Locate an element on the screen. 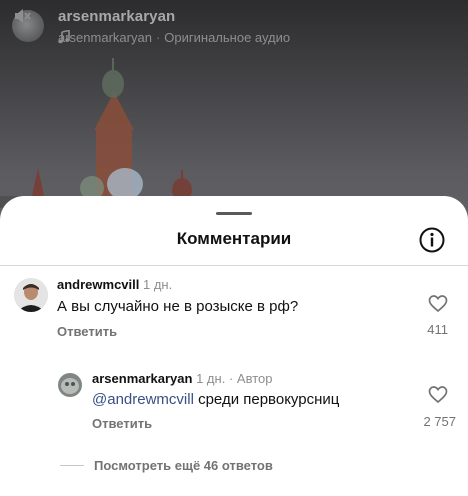 This screenshot has height=496, width=468. like-count: 411 is located at coordinates (437, 329).